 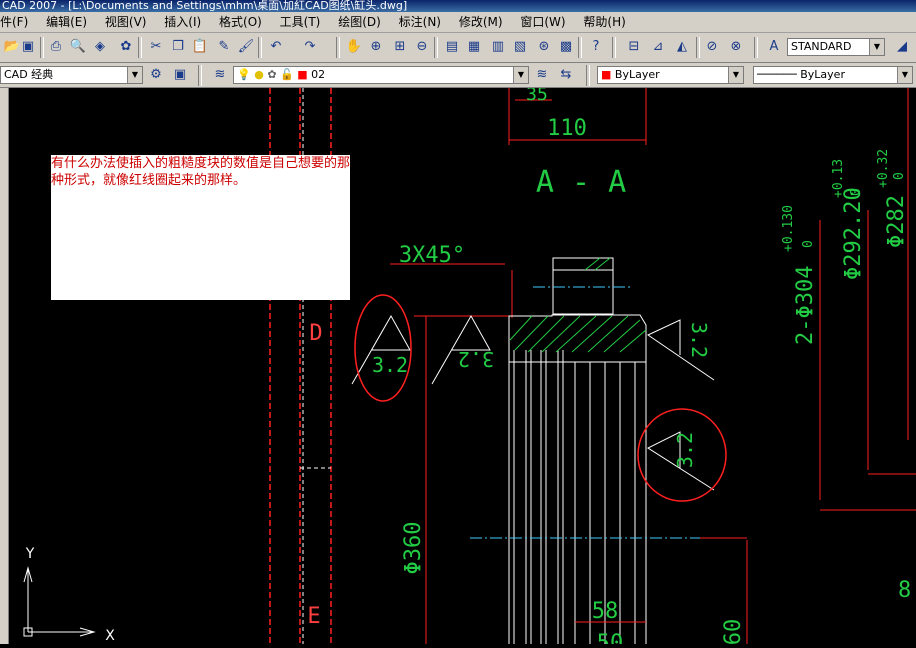 I want to click on chamfer-leader, so click(x=452, y=453).